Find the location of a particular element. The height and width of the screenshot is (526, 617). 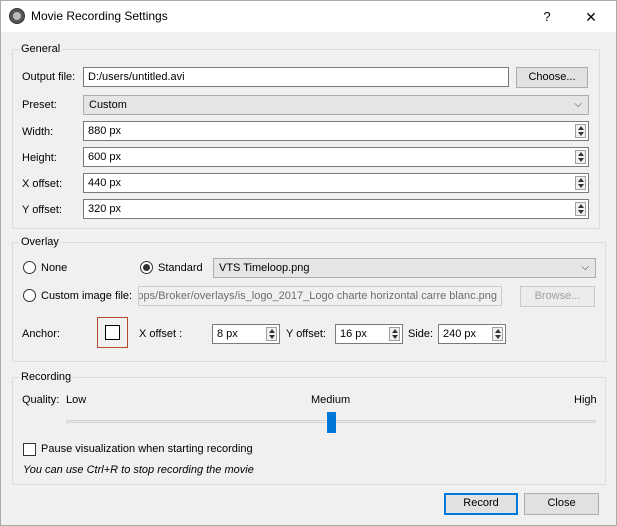

side-spinbox: 240 px is located at coordinates (472, 334).